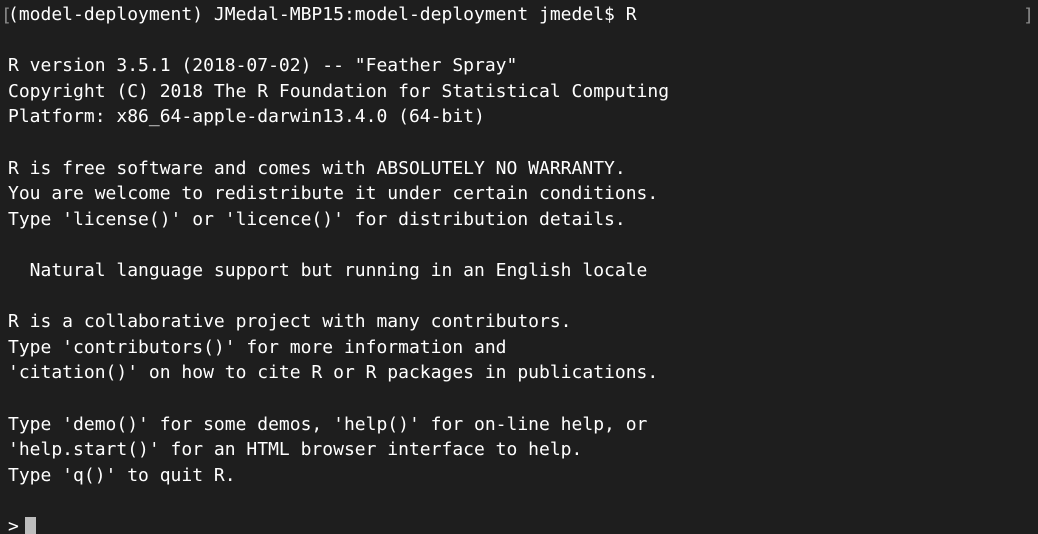 The height and width of the screenshot is (534, 1038). What do you see at coordinates (1028, 15) in the screenshot?
I see `selection-bracket-right: ]` at bounding box center [1028, 15].